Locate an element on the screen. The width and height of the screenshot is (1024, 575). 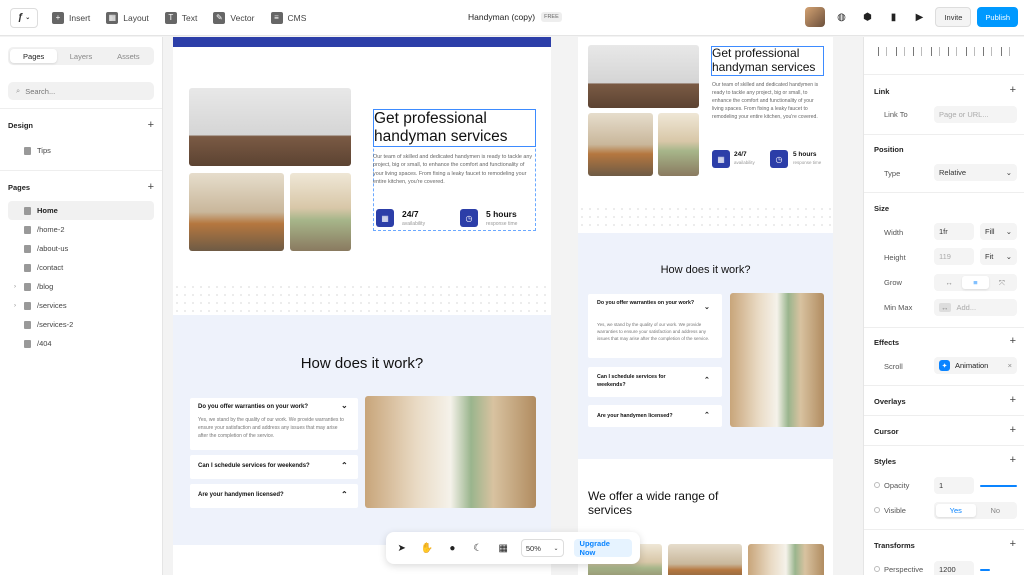
moon-icon: ☾ is located at coordinates (477, 548).